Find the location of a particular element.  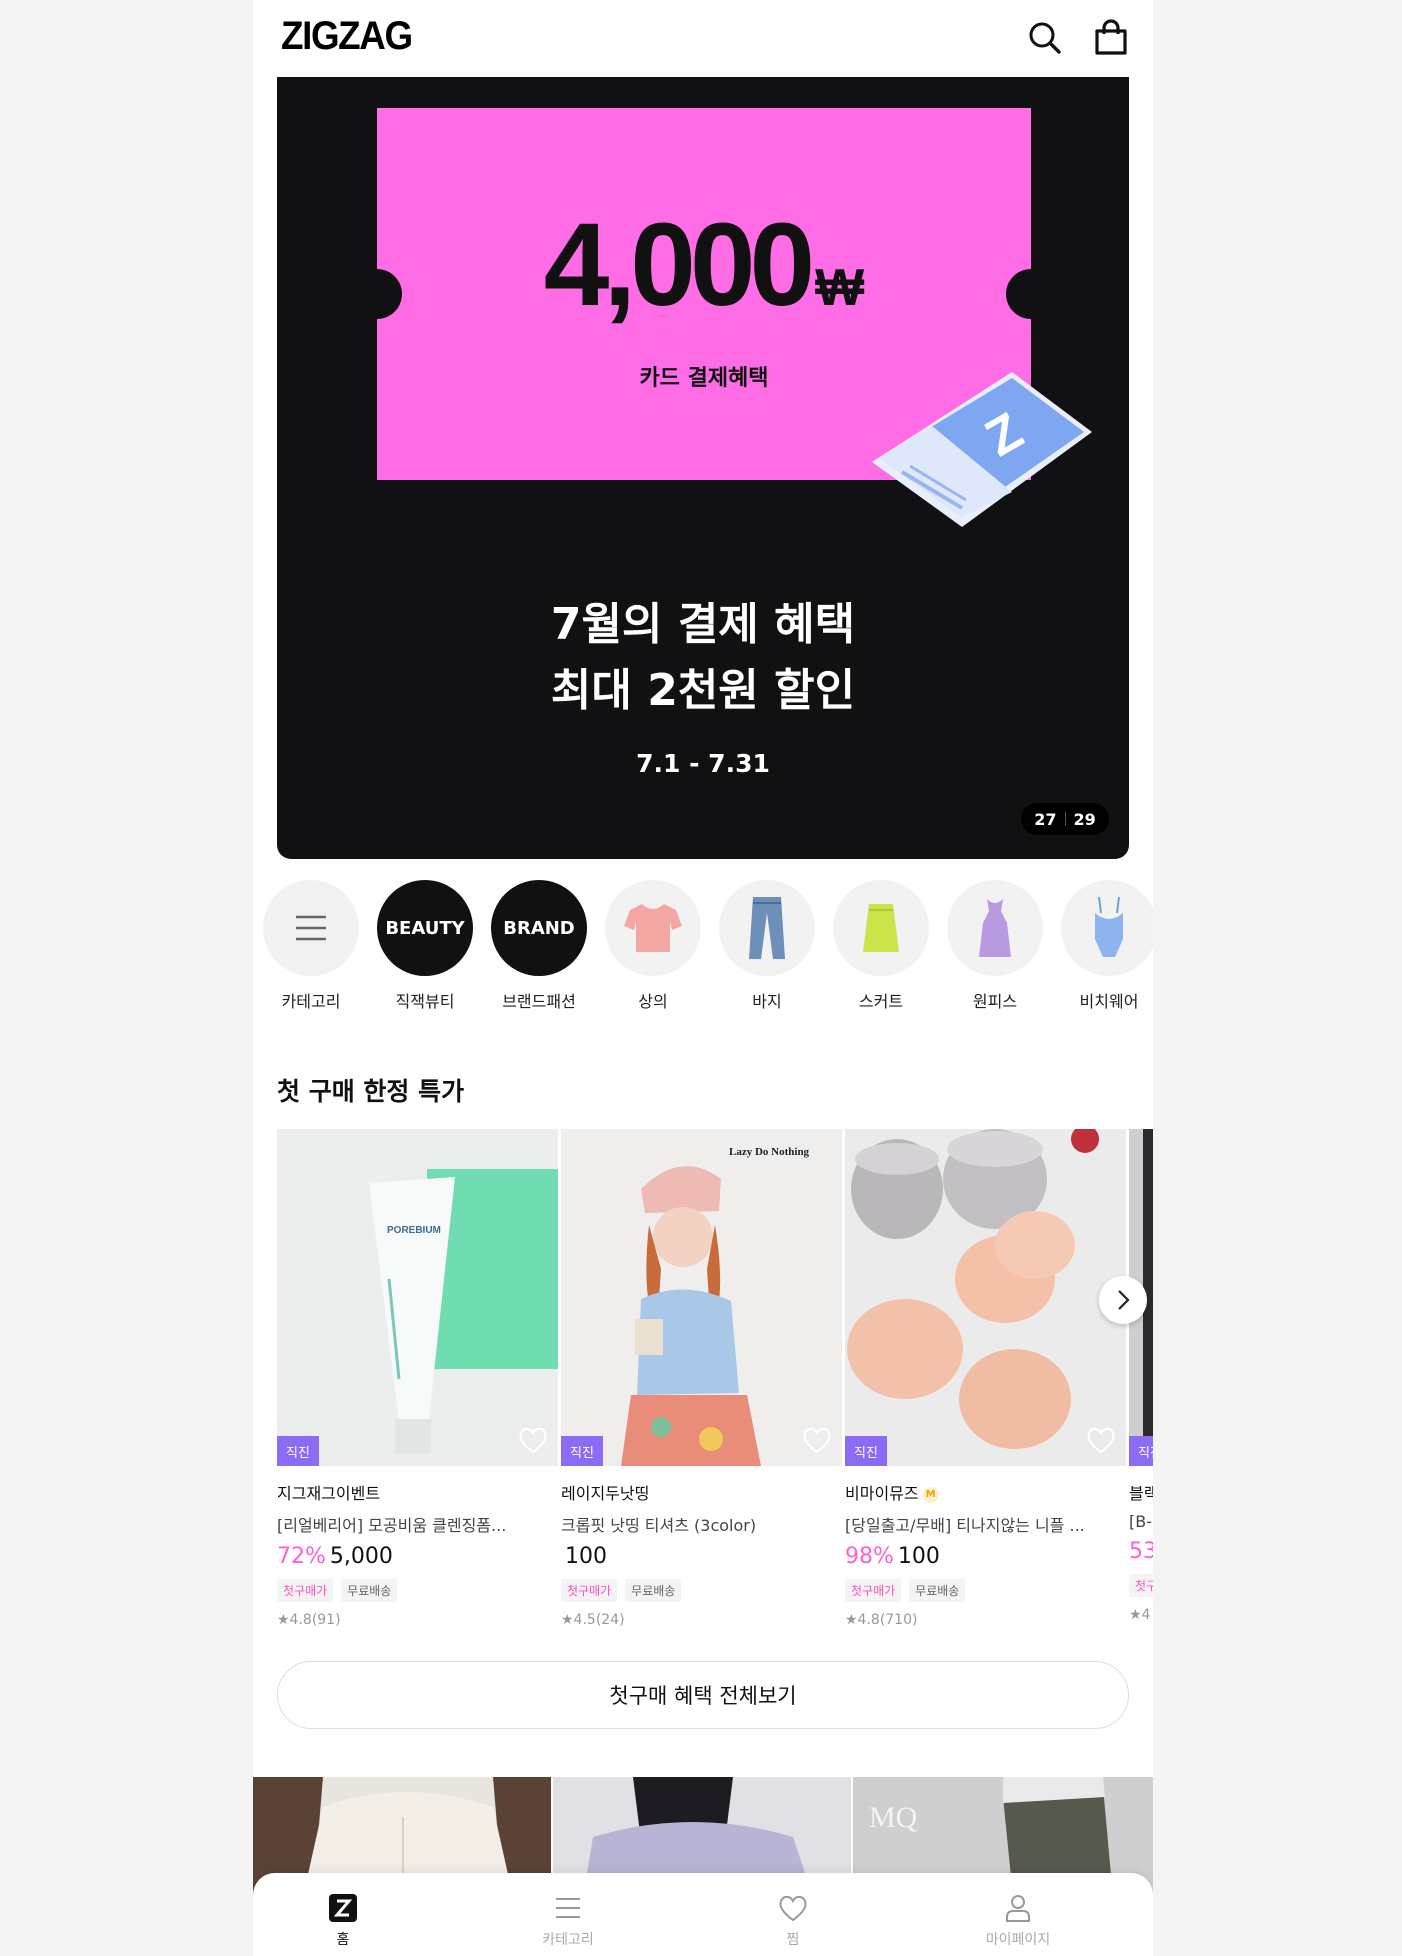

bottom-navigation: 홈 카테고리 찜 마이페이지 is located at coordinates (703, 1914).